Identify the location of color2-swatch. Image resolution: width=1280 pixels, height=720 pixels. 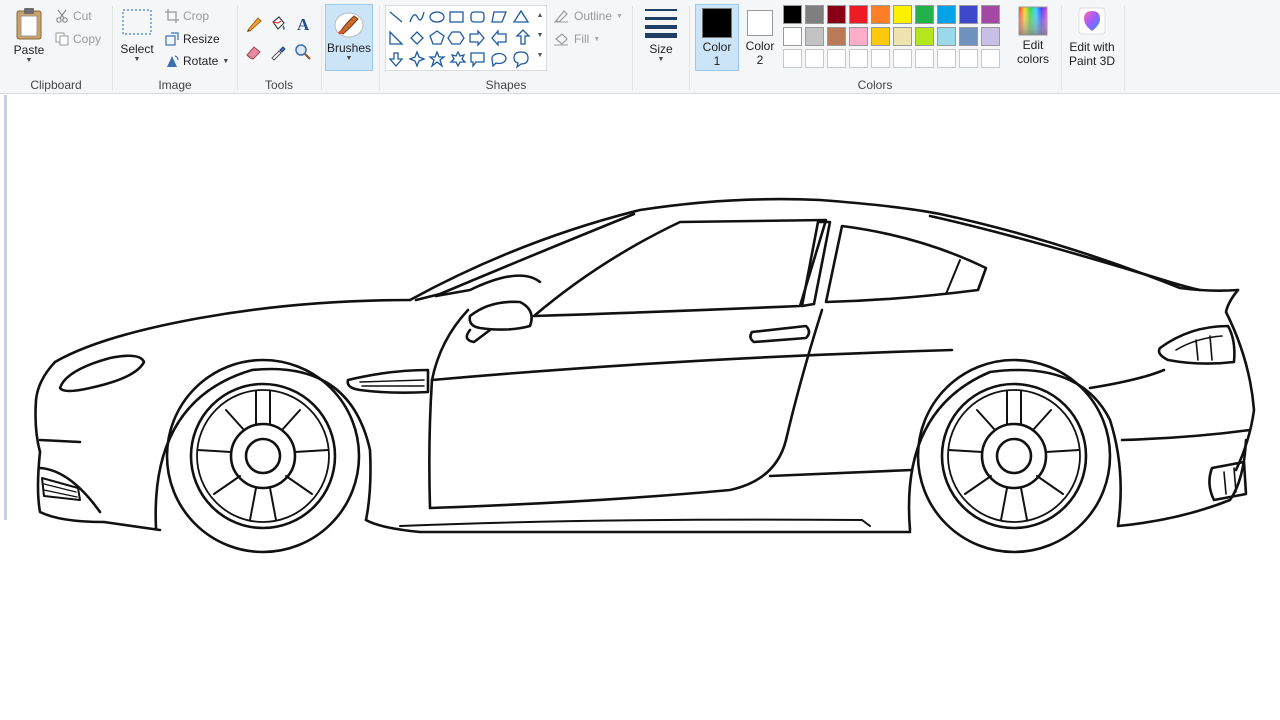
(760, 23).